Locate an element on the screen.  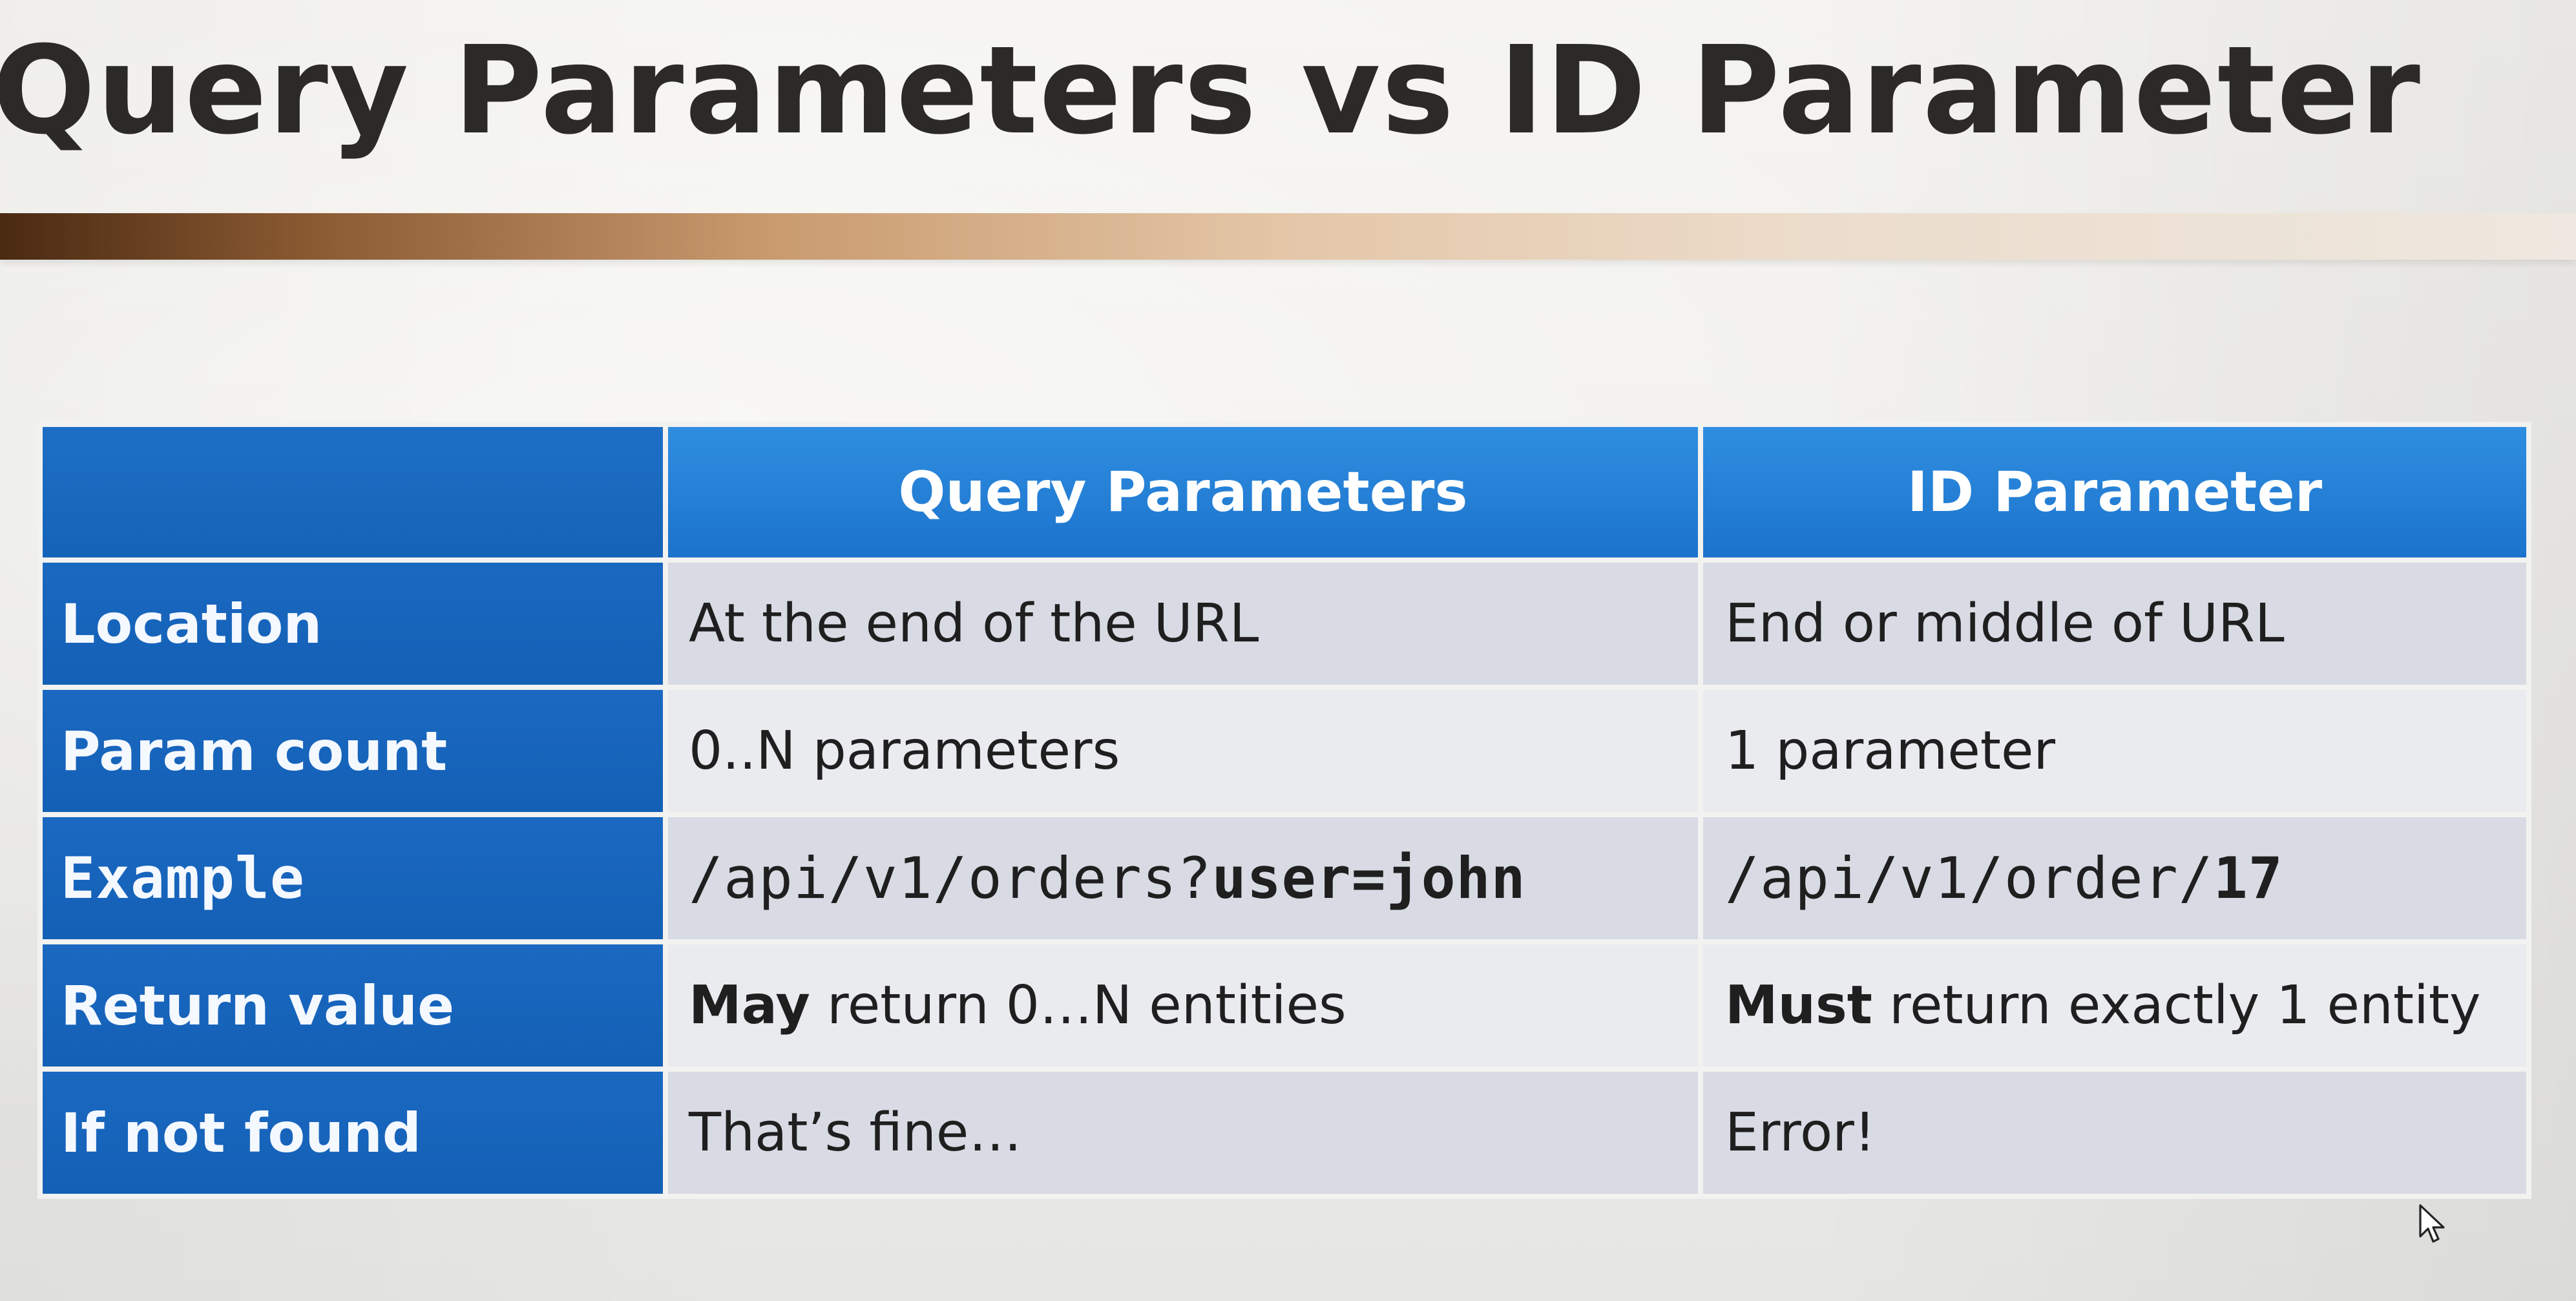
table-header-row: Query Parameters ID Parameter is located at coordinates (1284, 493).